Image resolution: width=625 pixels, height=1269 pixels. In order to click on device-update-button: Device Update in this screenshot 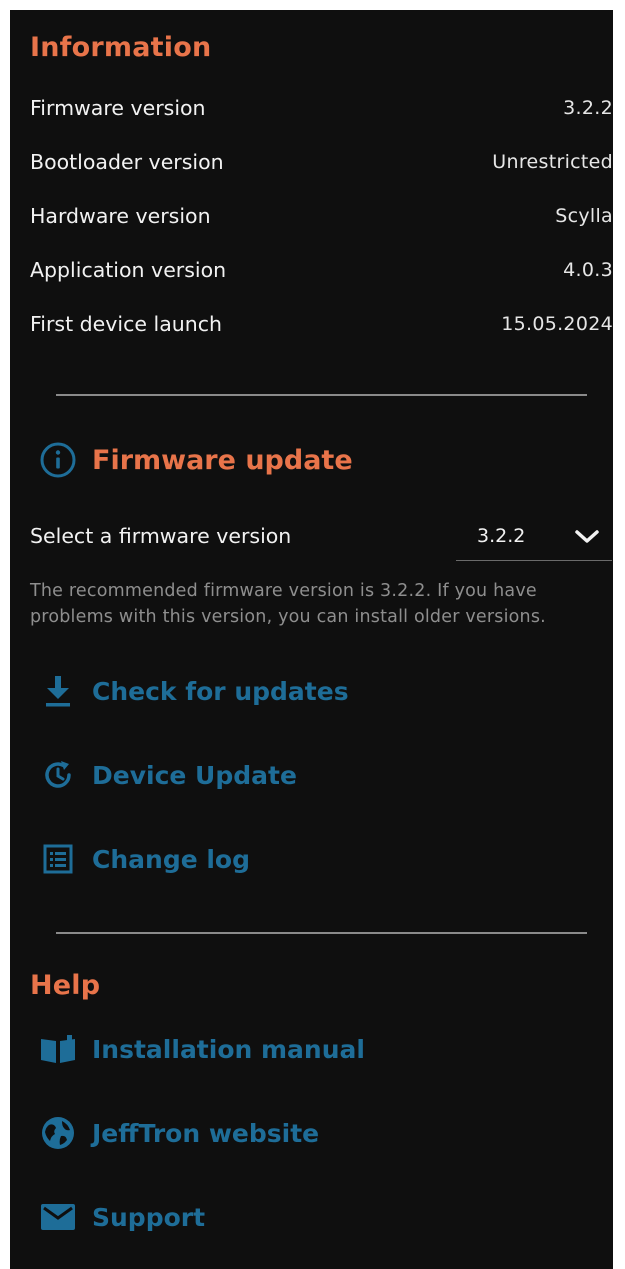, I will do `click(167, 775)`.